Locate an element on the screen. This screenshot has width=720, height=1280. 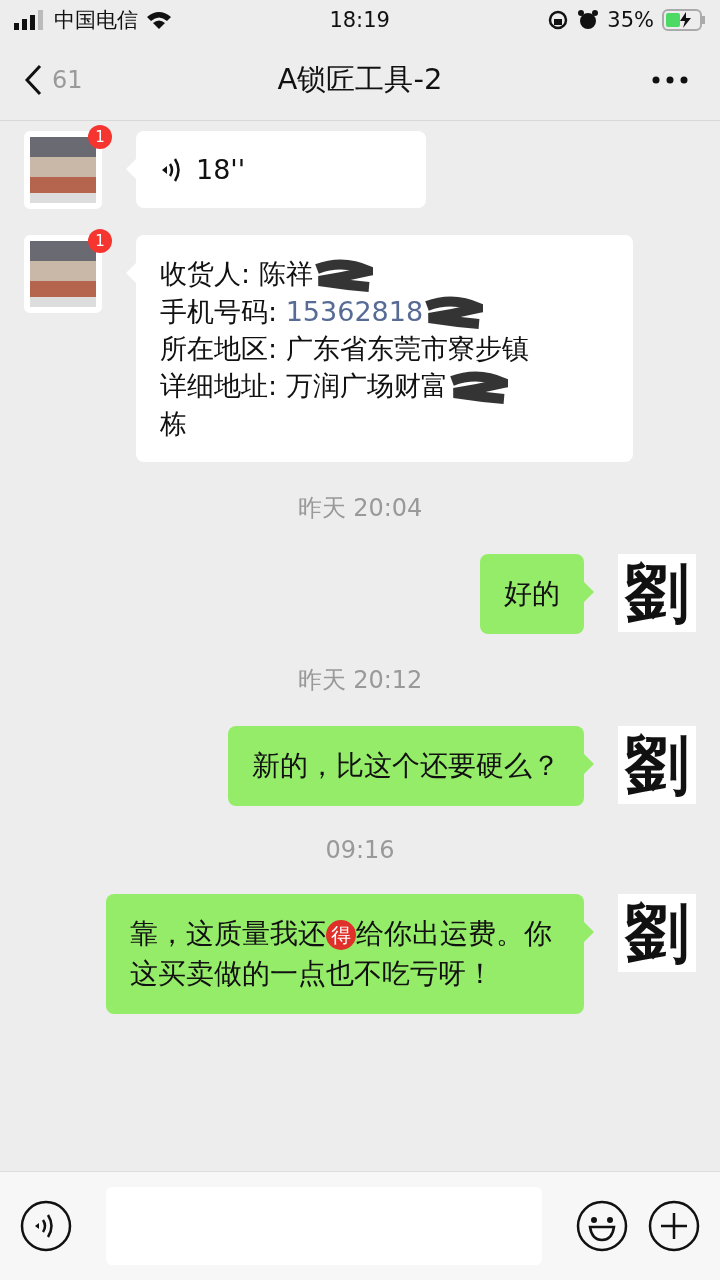
phone-link: 15362818 is located at coordinates (354, 311).